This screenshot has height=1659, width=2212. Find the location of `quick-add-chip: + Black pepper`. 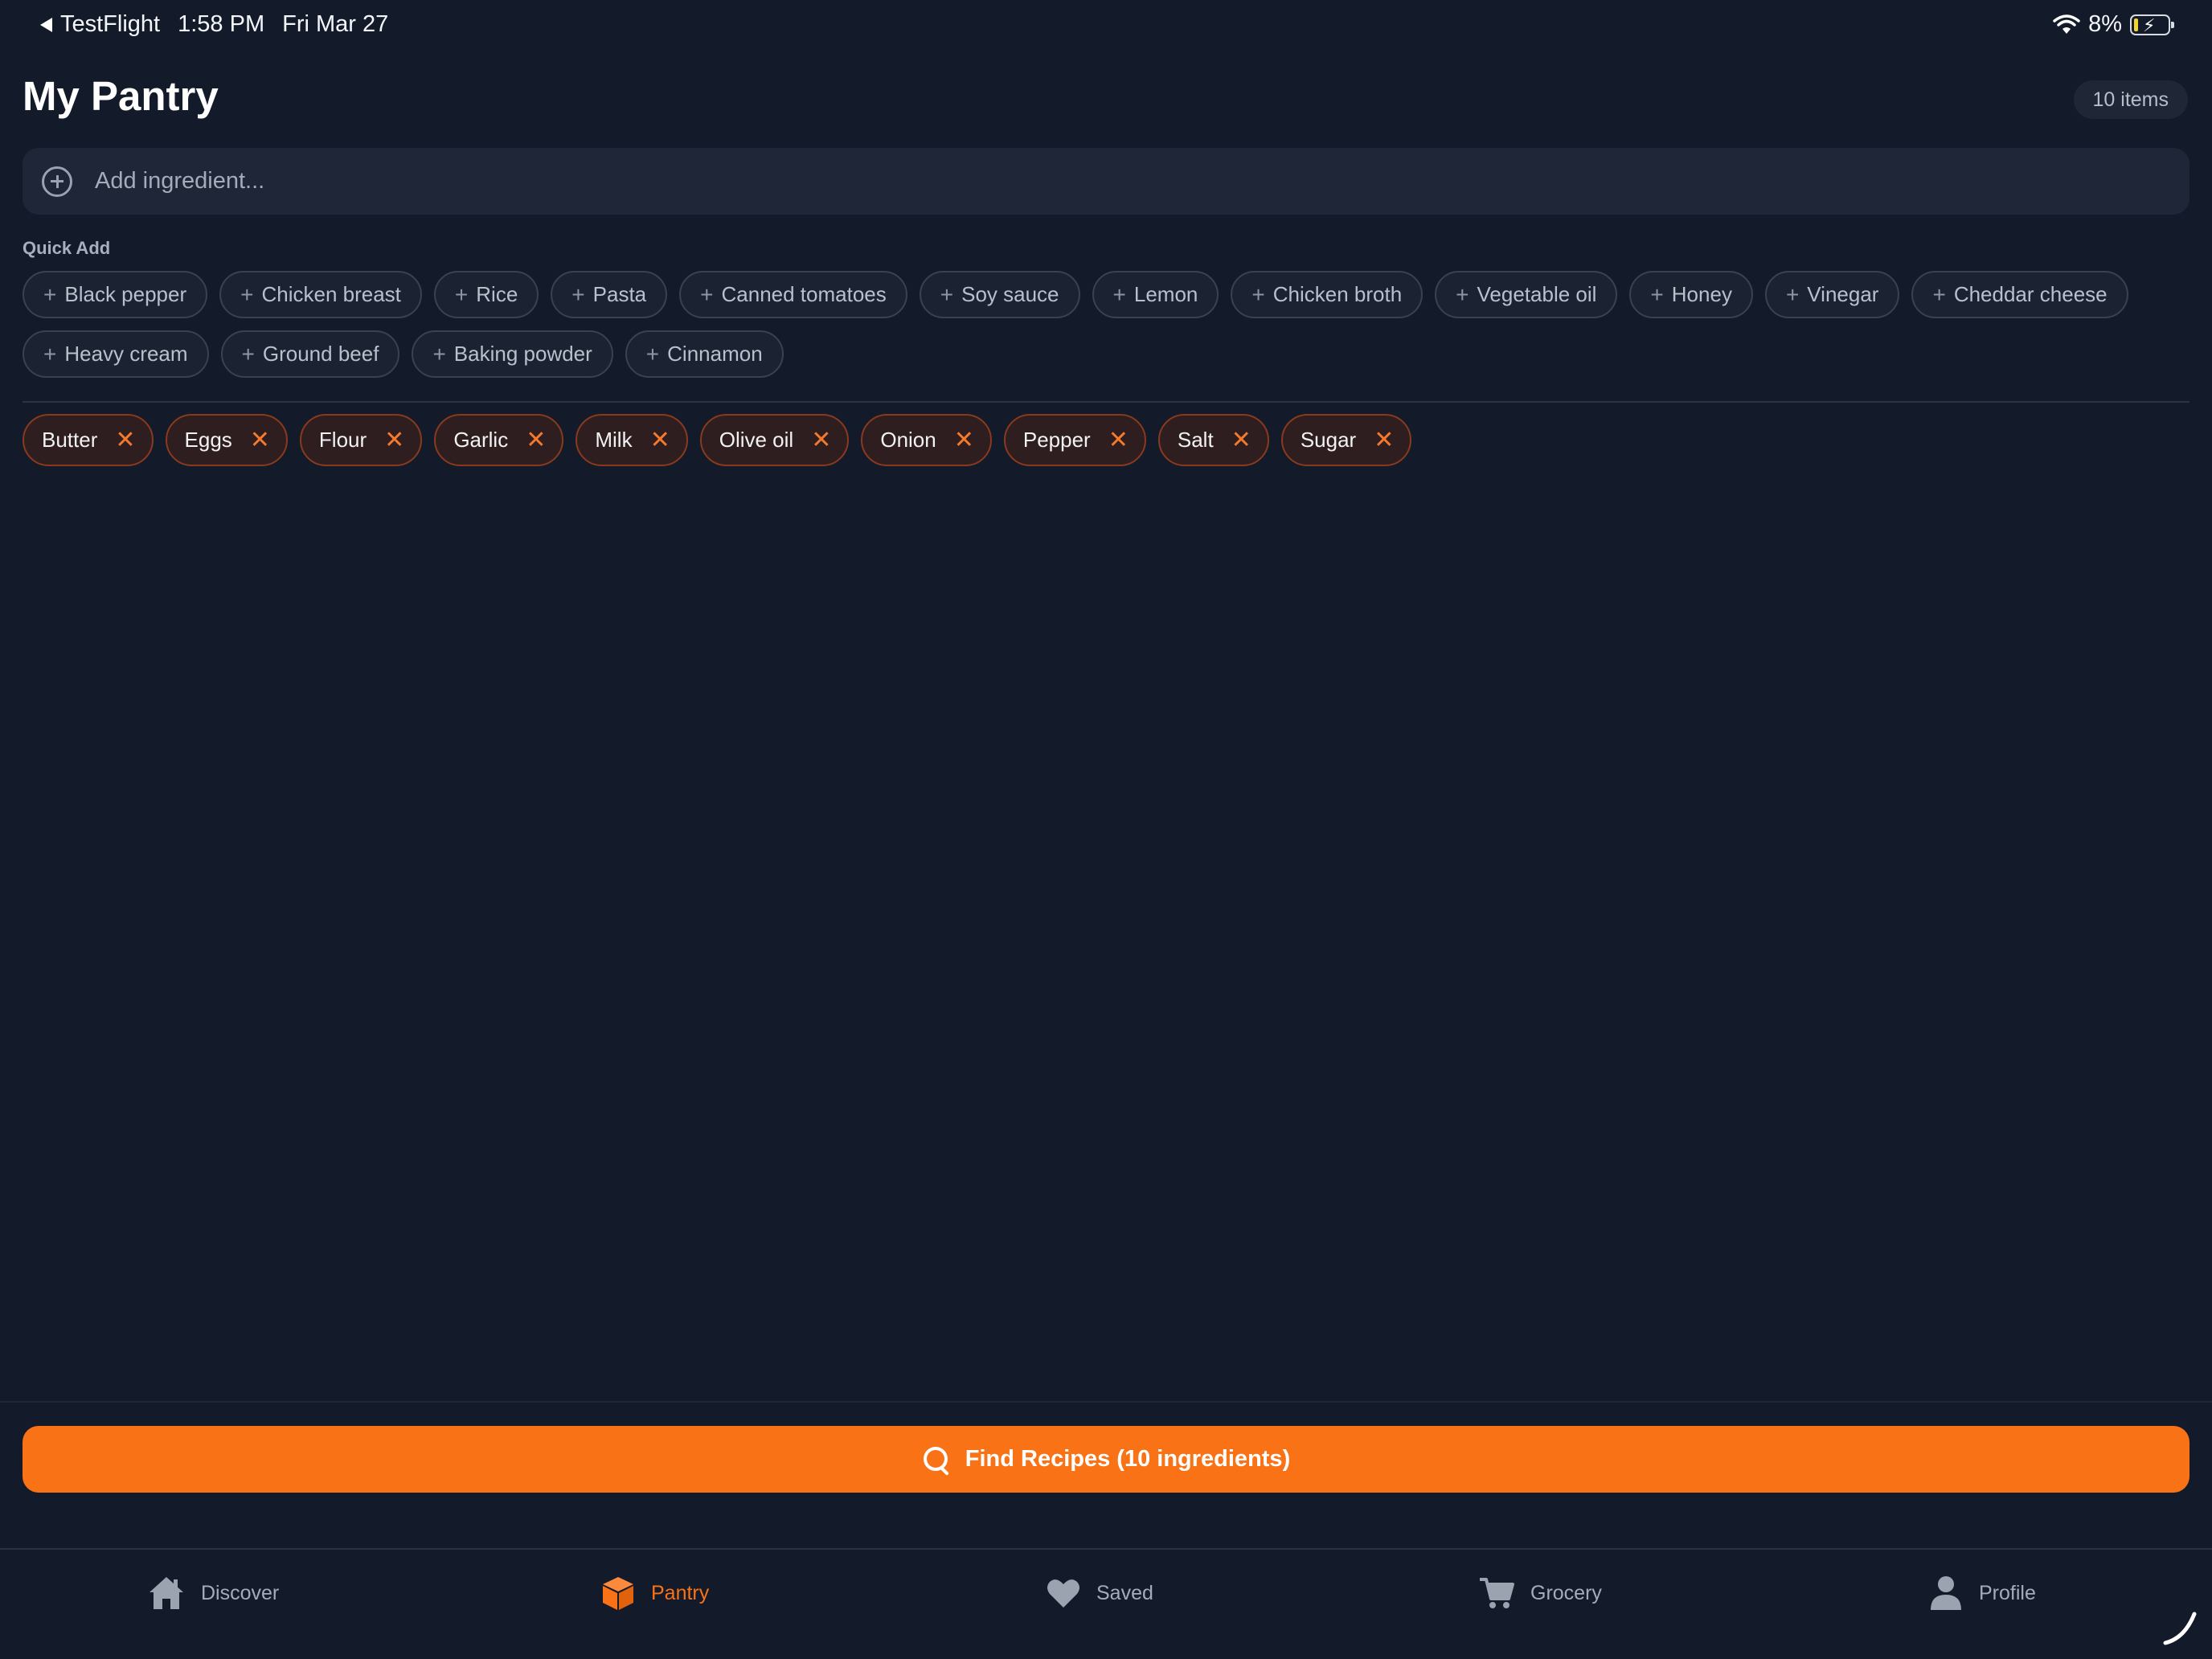

quick-add-chip: + Black pepper is located at coordinates (116, 294).